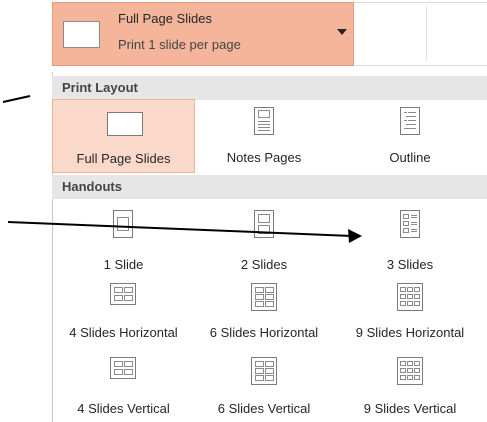 This screenshot has height=422, width=487. I want to click on option-label: Full Page Slides, so click(123, 158).